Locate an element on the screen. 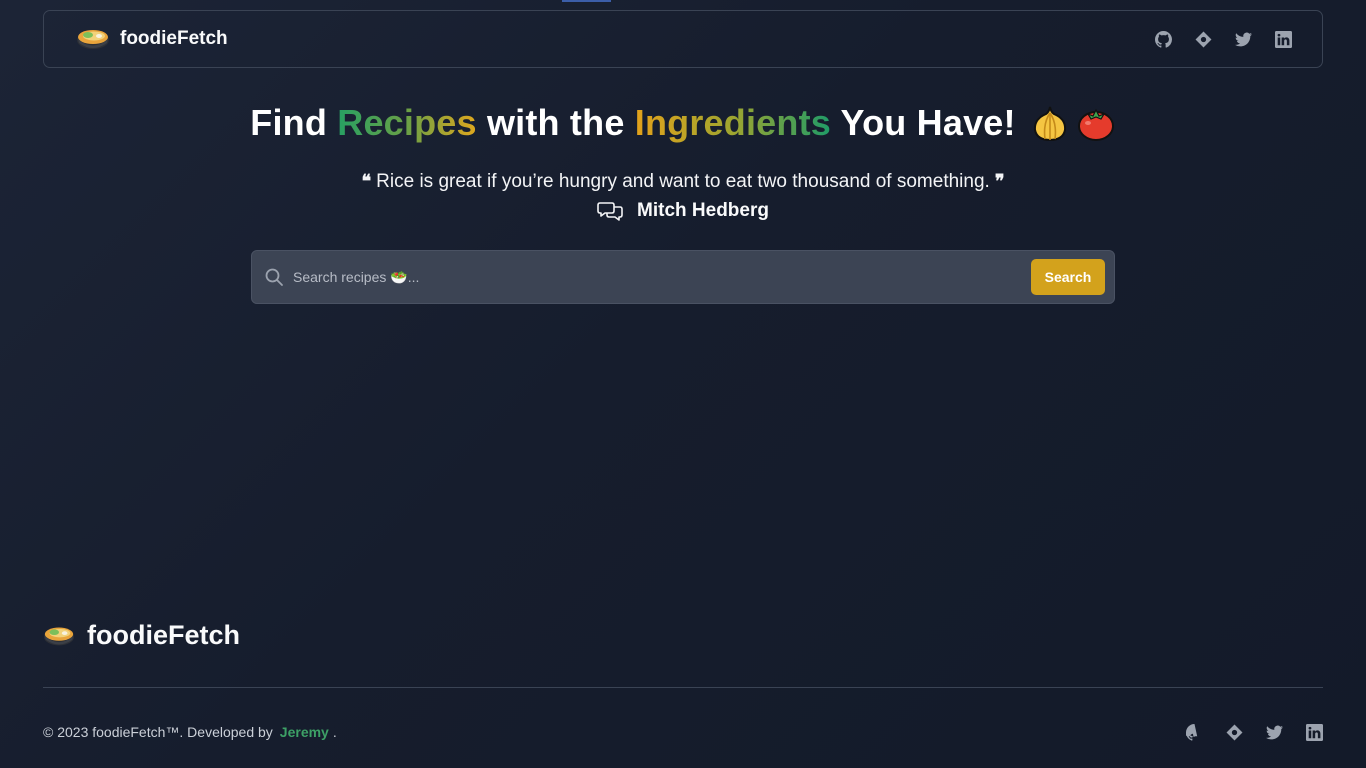  footer-divider is located at coordinates (683, 687).